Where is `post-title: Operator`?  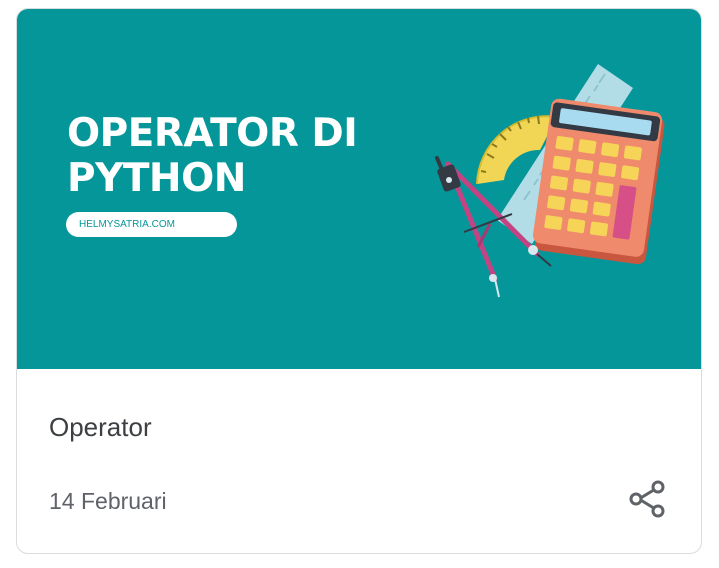 post-title: Operator is located at coordinates (100, 427).